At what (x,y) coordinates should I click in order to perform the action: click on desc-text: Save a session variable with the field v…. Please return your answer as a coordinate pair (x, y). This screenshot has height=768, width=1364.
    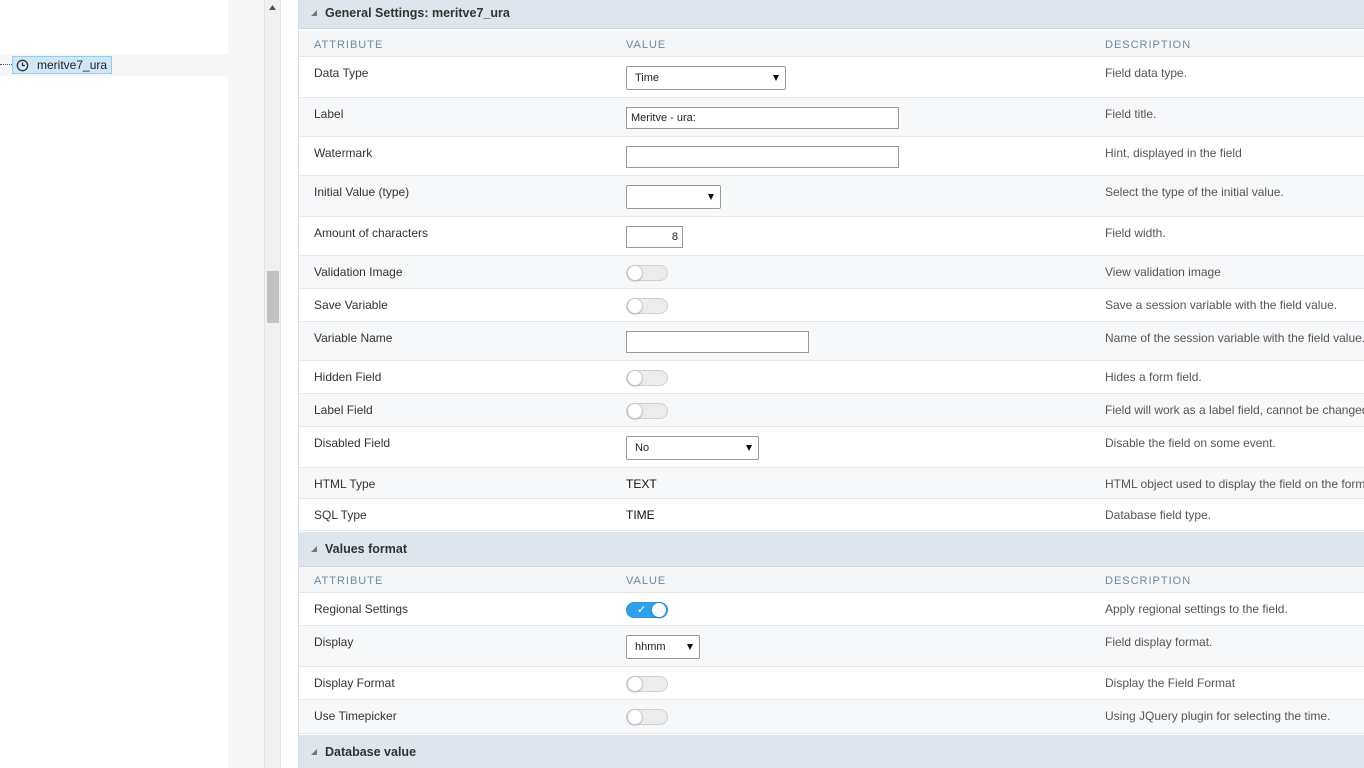
    Looking at the image, I should click on (1221, 305).